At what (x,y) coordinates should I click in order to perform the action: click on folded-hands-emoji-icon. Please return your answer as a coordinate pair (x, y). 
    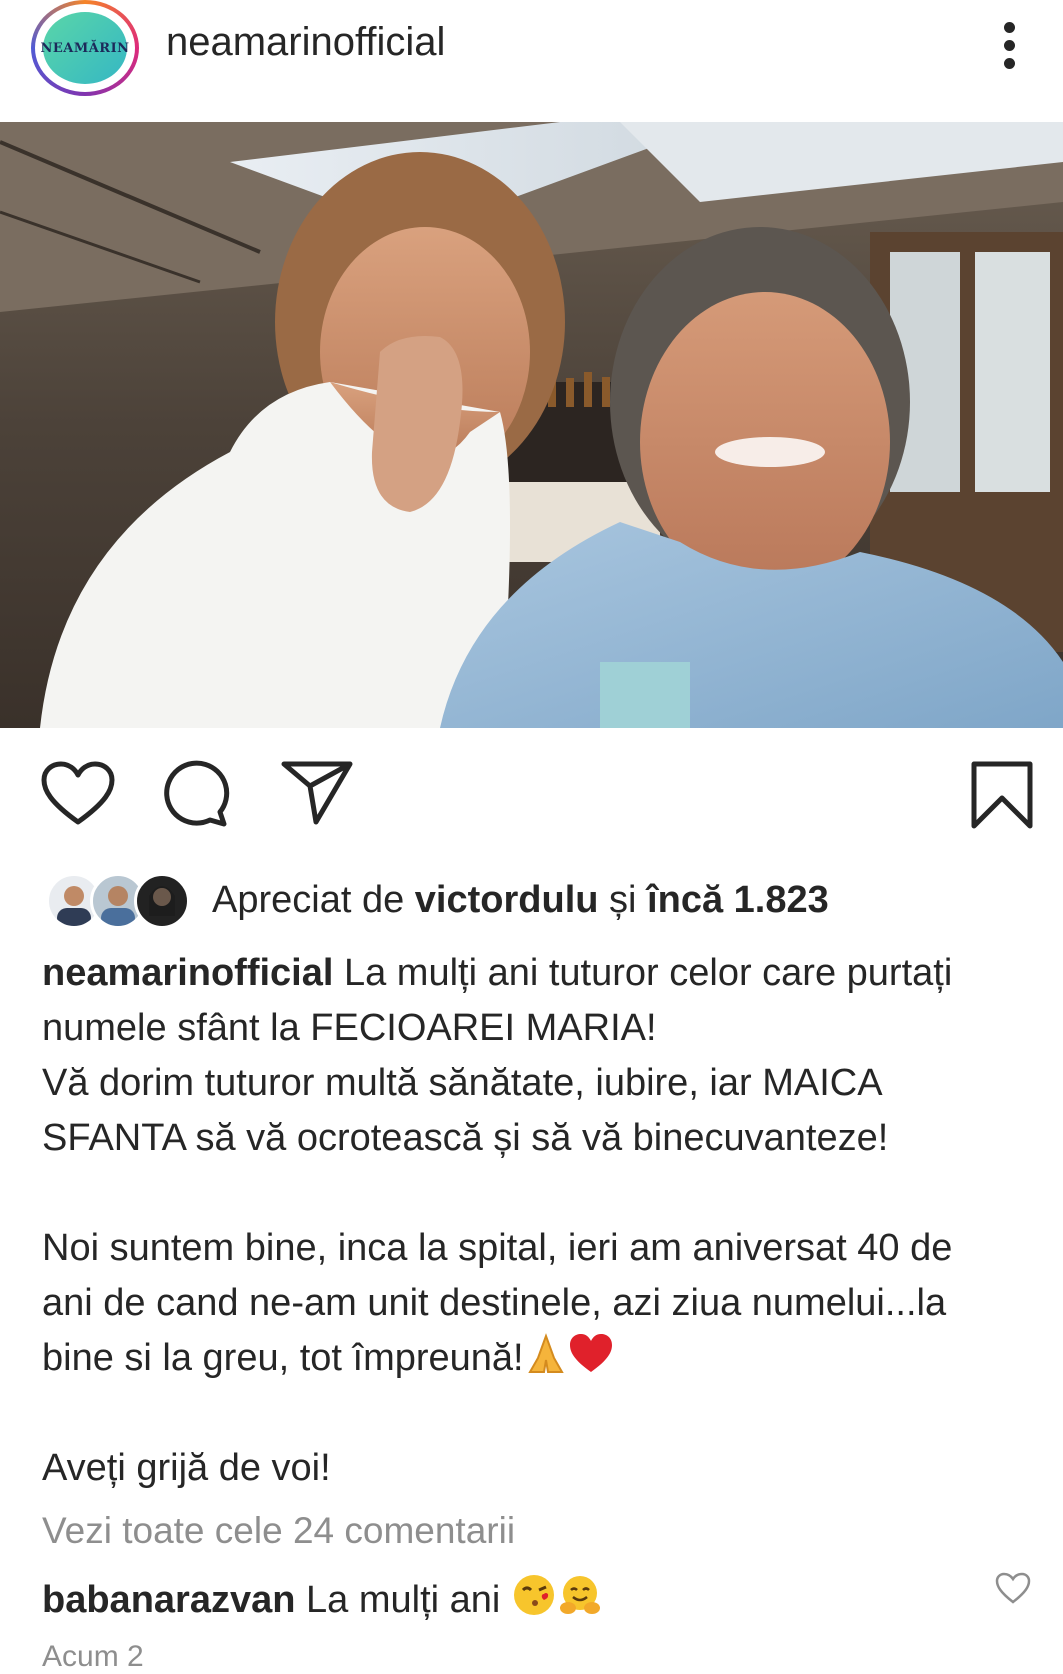
    Looking at the image, I should click on (545, 1353).